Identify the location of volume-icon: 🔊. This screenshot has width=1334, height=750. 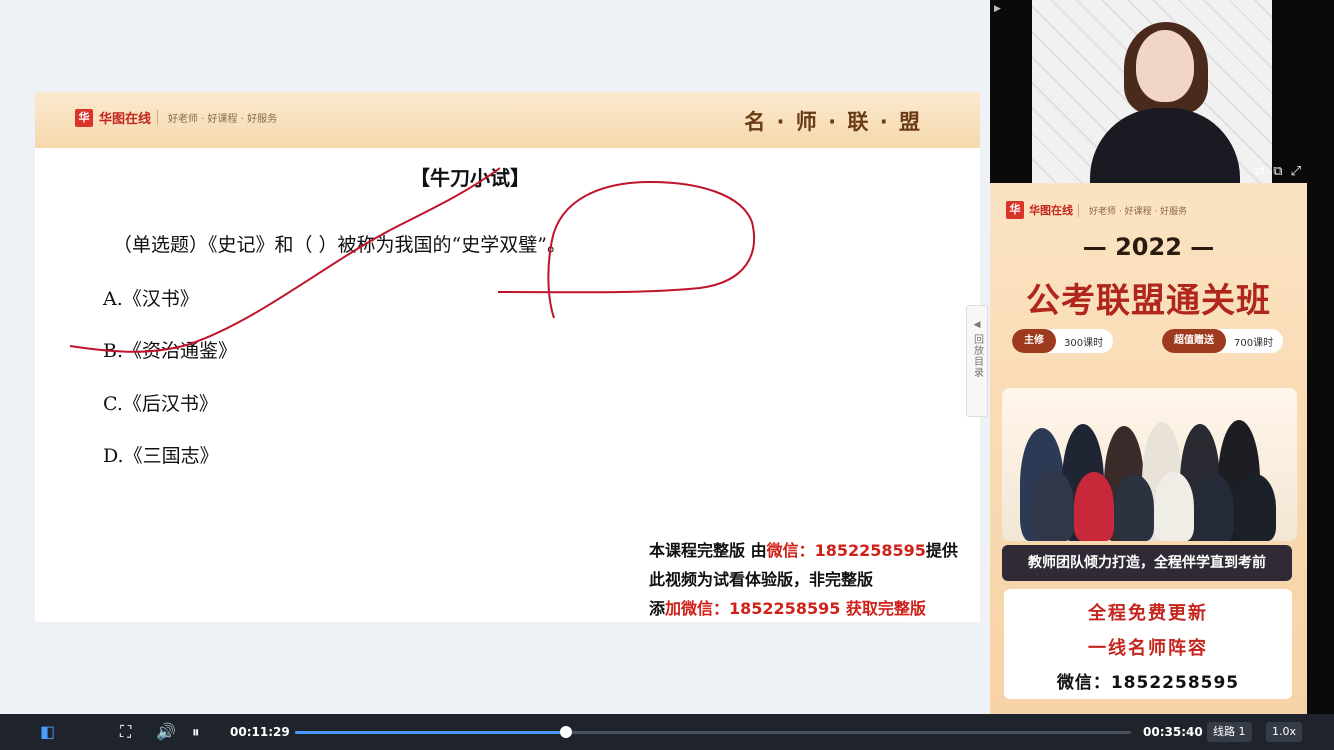
(166, 732).